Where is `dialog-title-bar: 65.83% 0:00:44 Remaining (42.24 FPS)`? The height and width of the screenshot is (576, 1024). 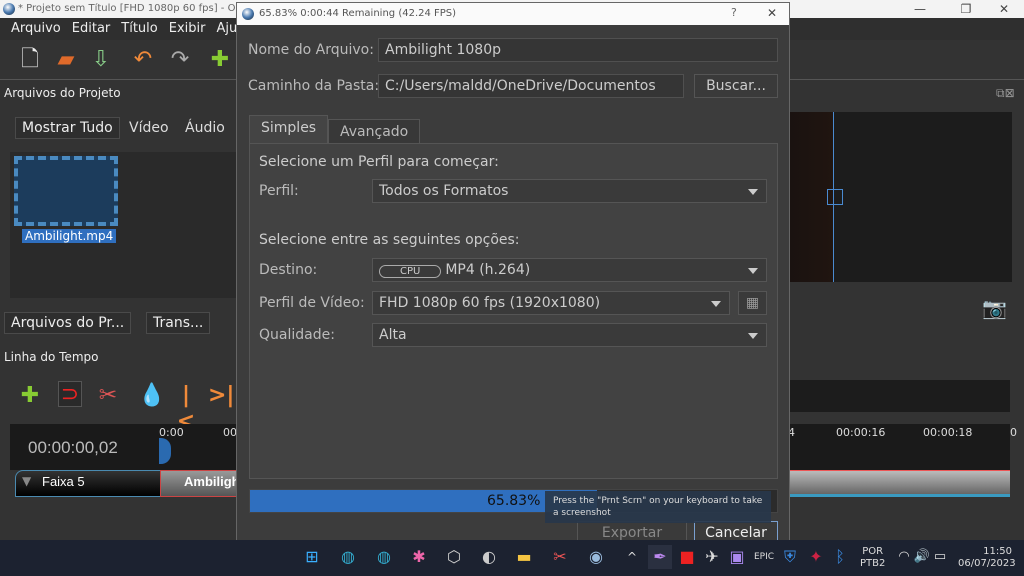 dialog-title-bar: 65.83% 0:00:44 Remaining (42.24 FPS) is located at coordinates (513, 14).